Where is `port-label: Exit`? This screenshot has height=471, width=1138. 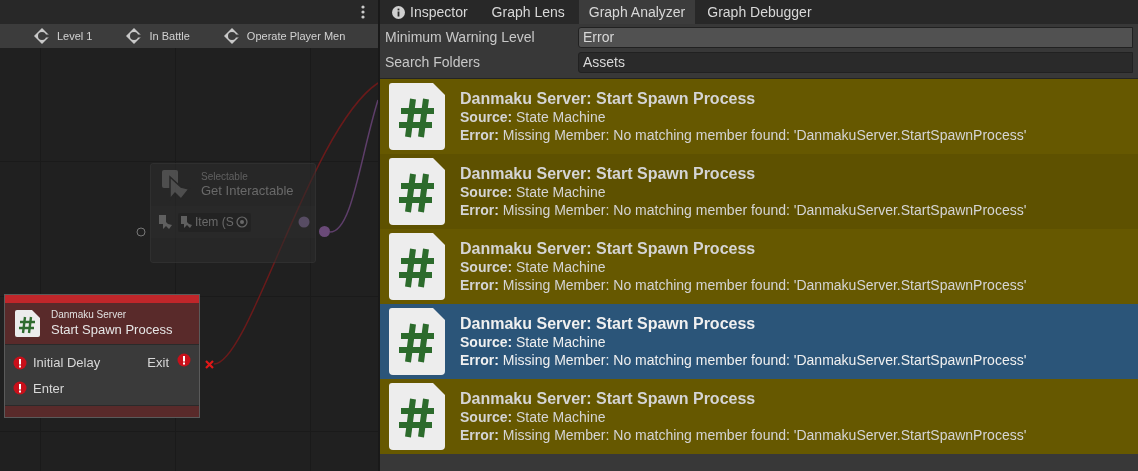
port-label: Exit is located at coordinates (158, 363).